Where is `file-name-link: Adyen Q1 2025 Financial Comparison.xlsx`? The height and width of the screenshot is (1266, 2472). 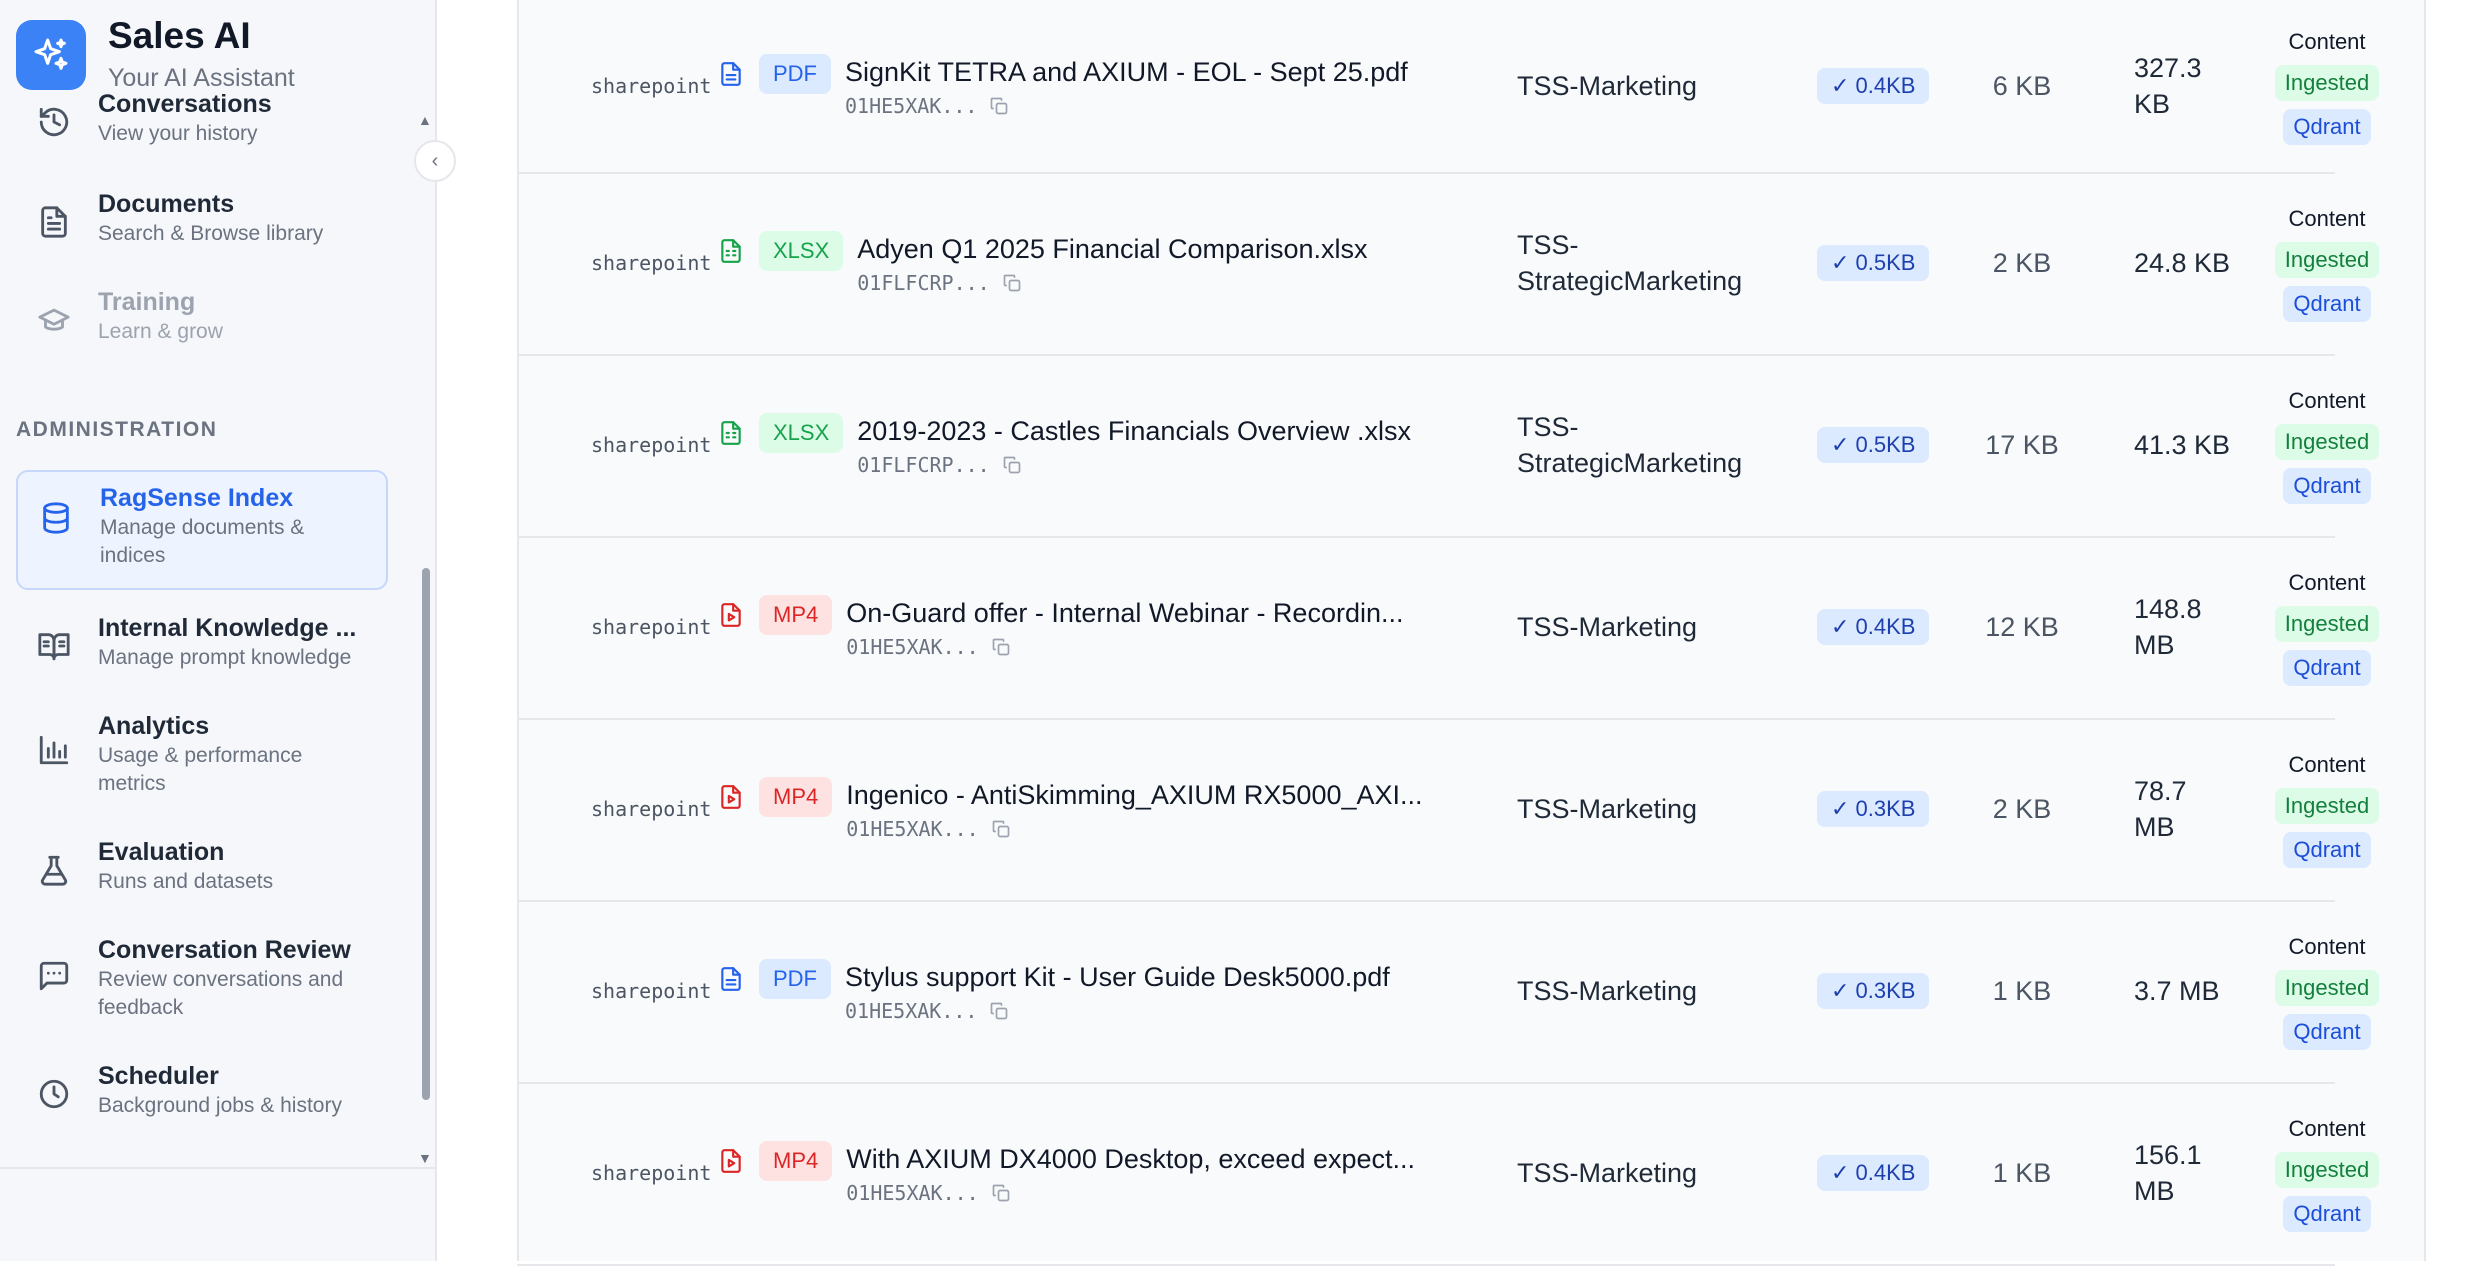
file-name-link: Adyen Q1 2025 Financial Comparison.xlsx is located at coordinates (1112, 249).